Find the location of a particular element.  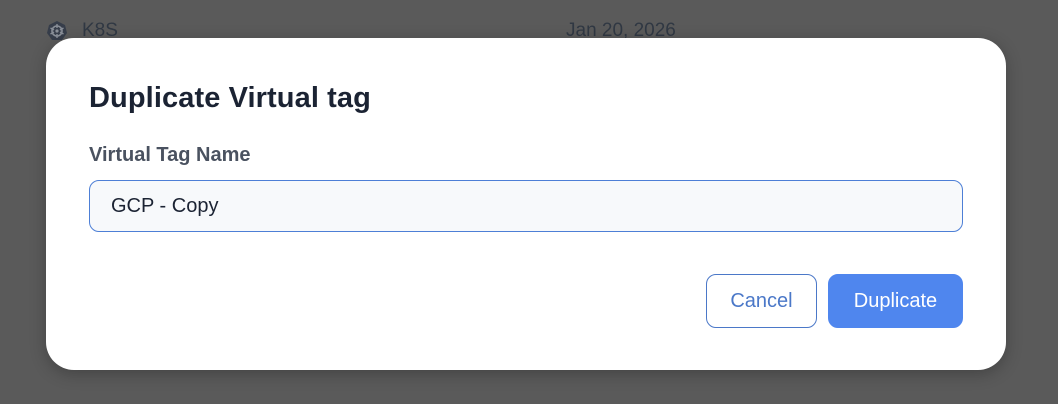

virtual-tag-name-input is located at coordinates (526, 206).